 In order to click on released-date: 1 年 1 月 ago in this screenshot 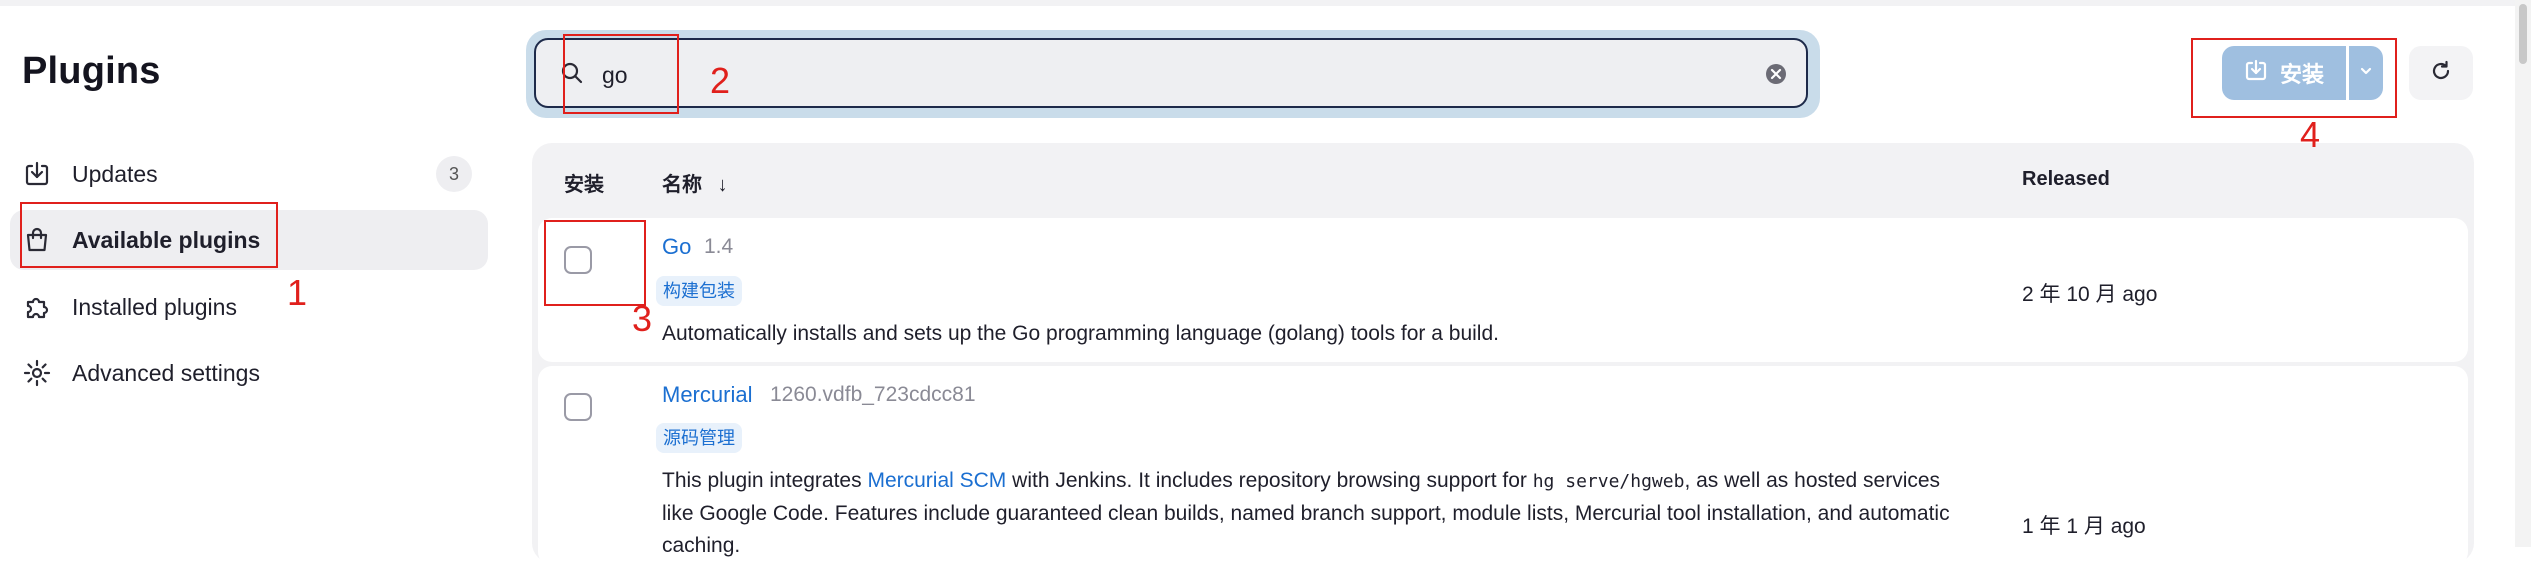, I will do `click(2084, 526)`.